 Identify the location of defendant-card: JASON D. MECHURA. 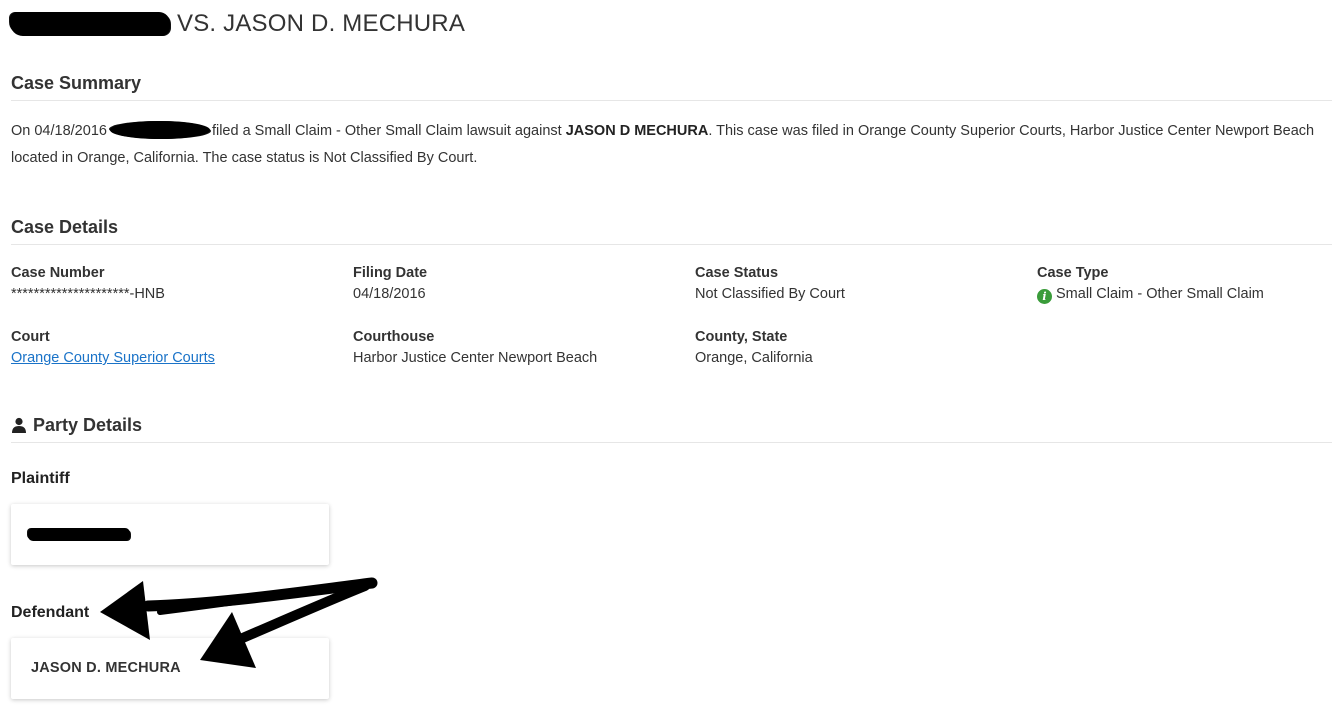
(170, 668).